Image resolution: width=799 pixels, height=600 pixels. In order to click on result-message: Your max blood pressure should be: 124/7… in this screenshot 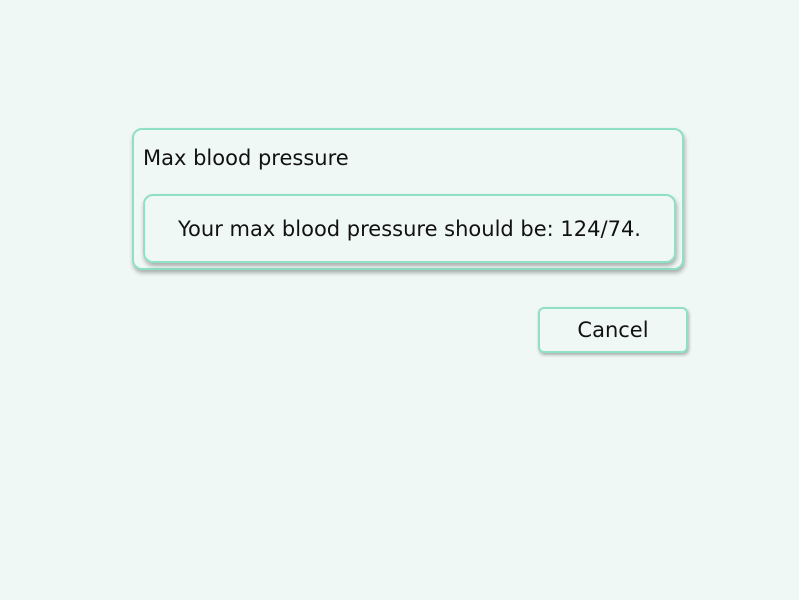, I will do `click(409, 228)`.